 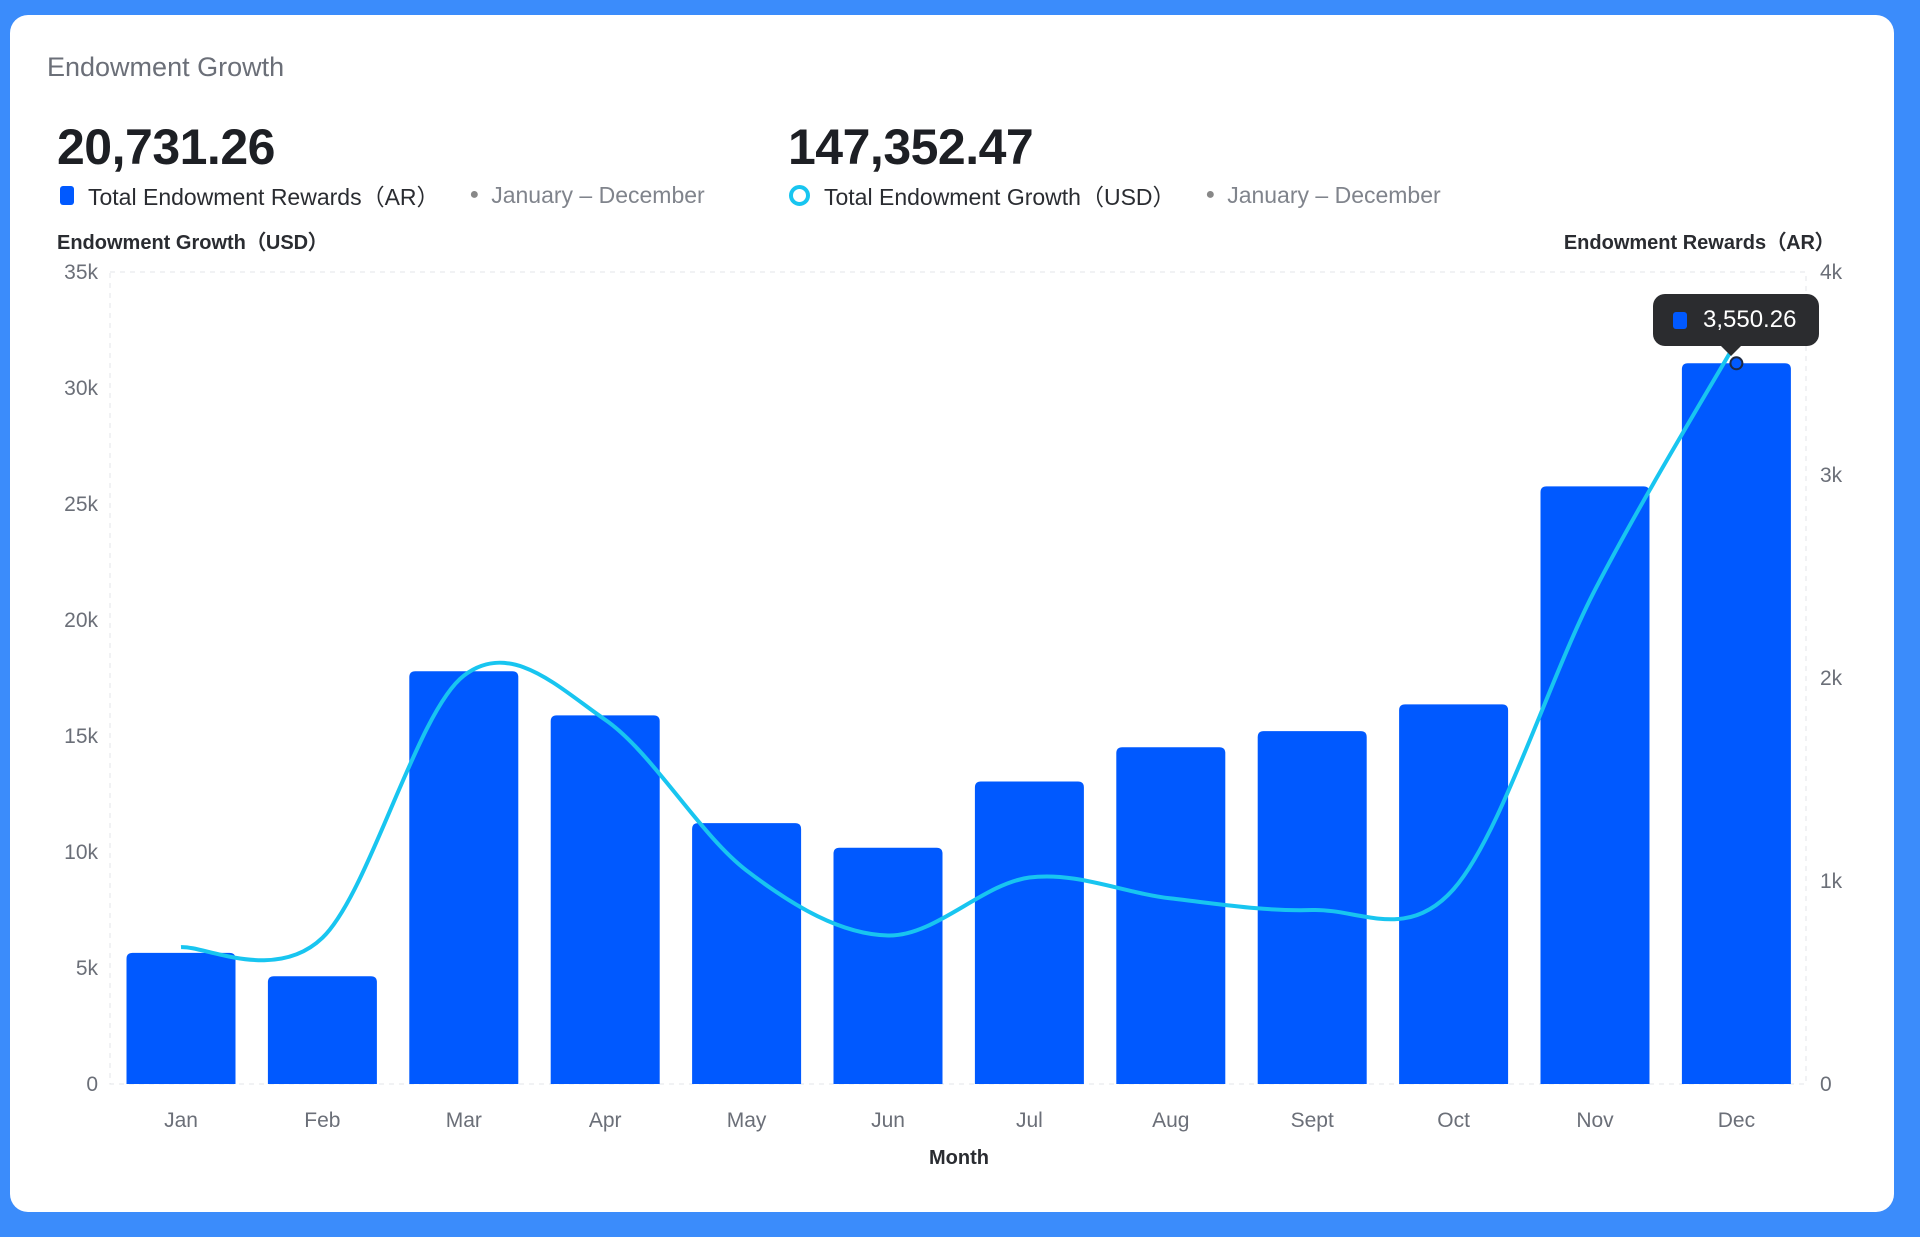 What do you see at coordinates (1029, 1120) in the screenshot?
I see `x-tick-label: Jul` at bounding box center [1029, 1120].